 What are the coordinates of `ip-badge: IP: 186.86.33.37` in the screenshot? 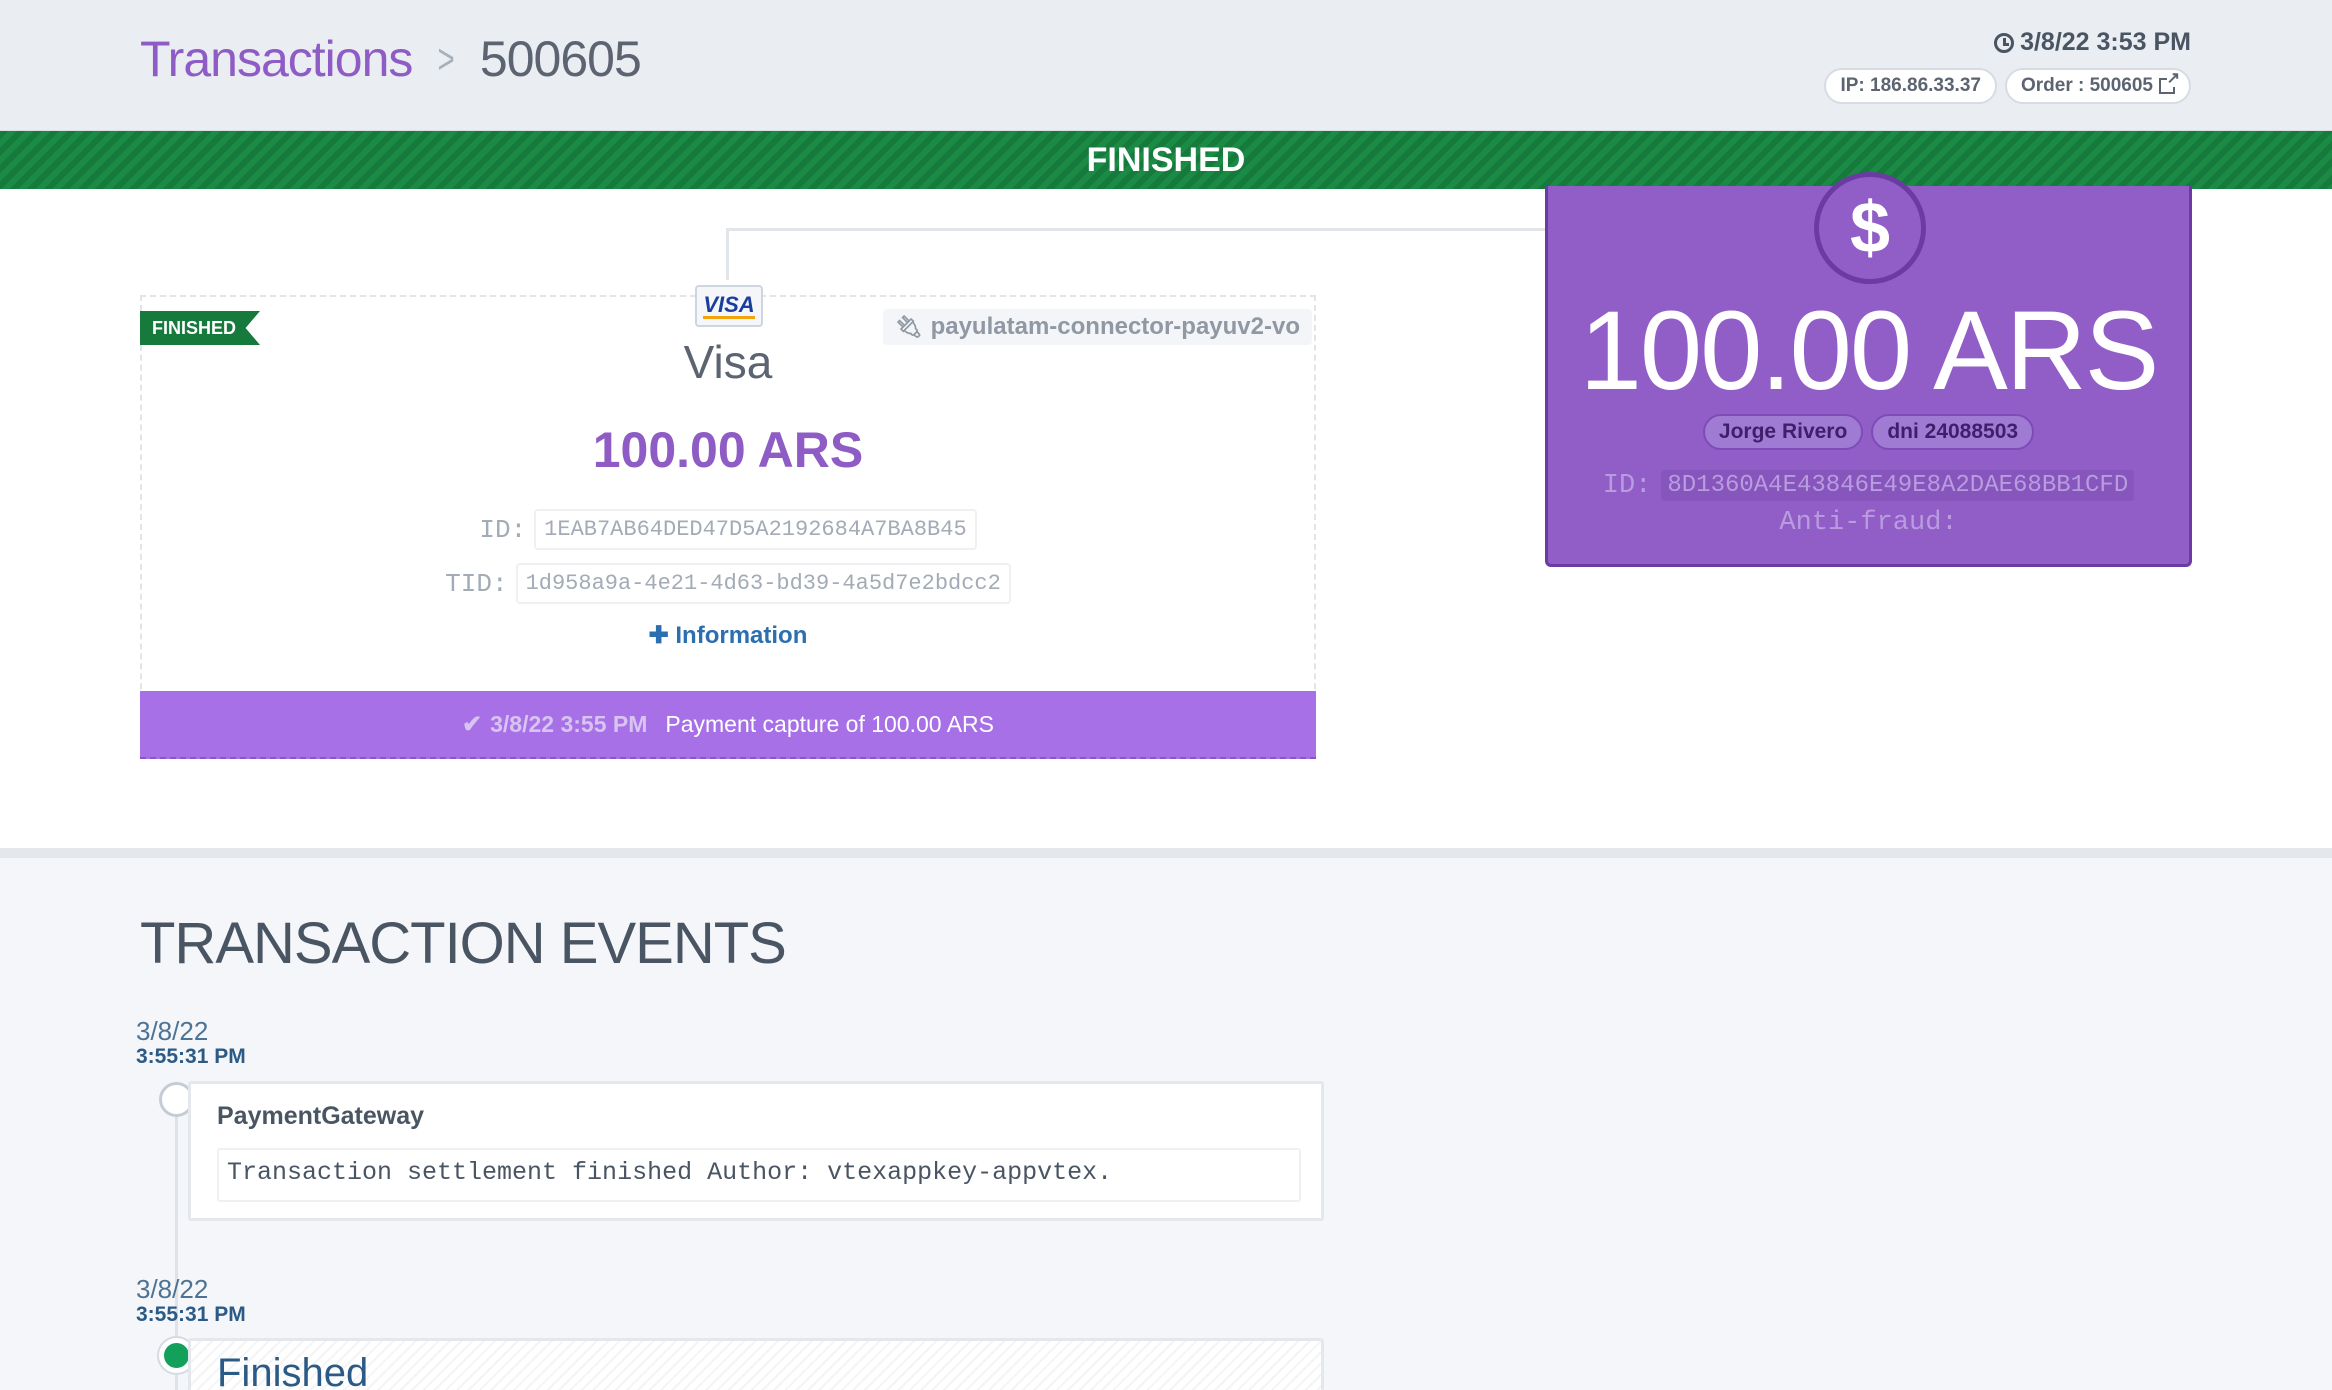 It's located at (1910, 86).